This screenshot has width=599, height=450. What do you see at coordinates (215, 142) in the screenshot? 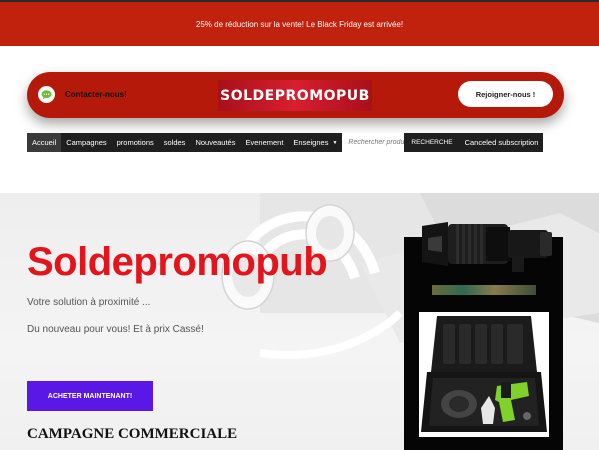
I see `nav-item-nouveautes: Nouveautés` at bounding box center [215, 142].